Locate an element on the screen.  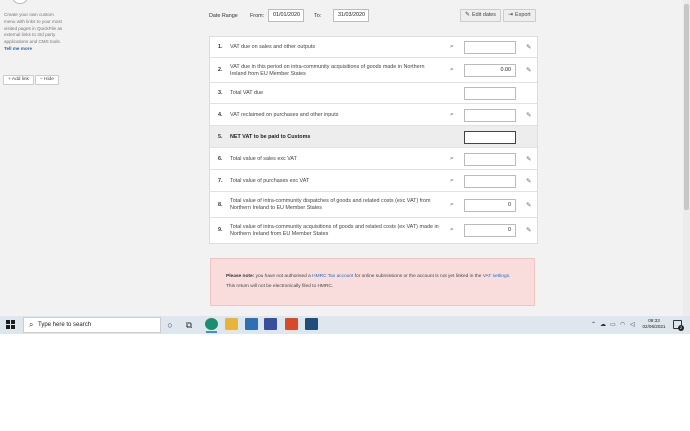
hide-button: – Hide is located at coordinates (47, 80).